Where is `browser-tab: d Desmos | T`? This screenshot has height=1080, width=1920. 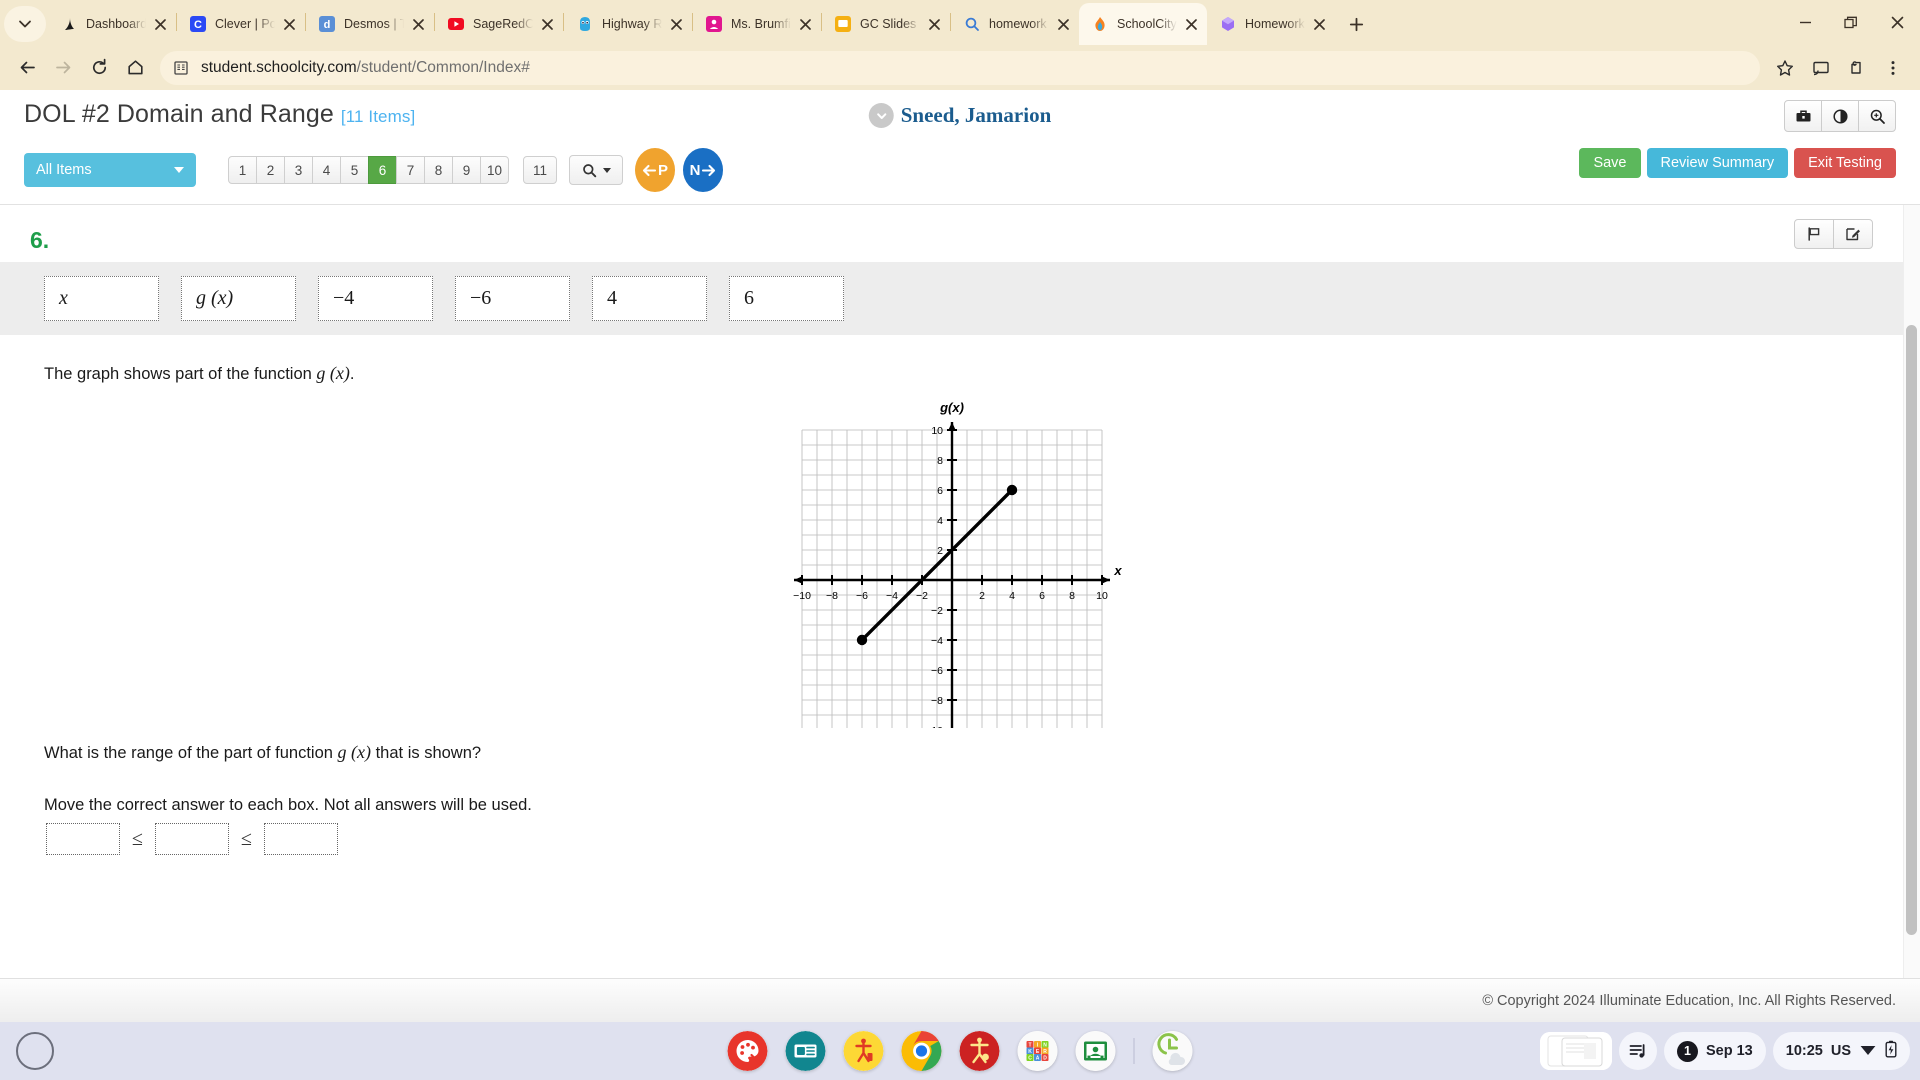
browser-tab: d Desmos | T is located at coordinates (370, 24).